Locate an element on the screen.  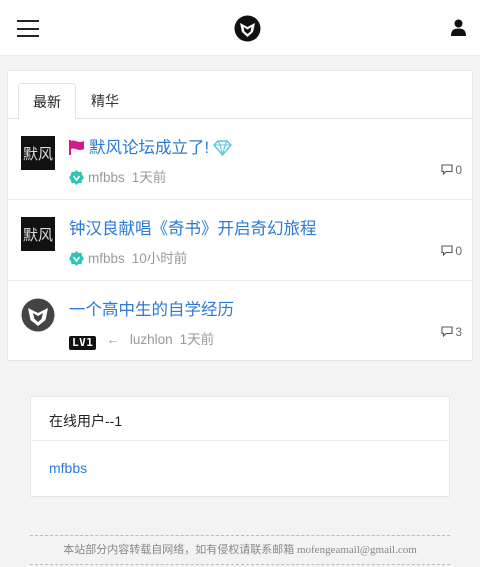
fox-avatar is located at coordinates (38, 315).